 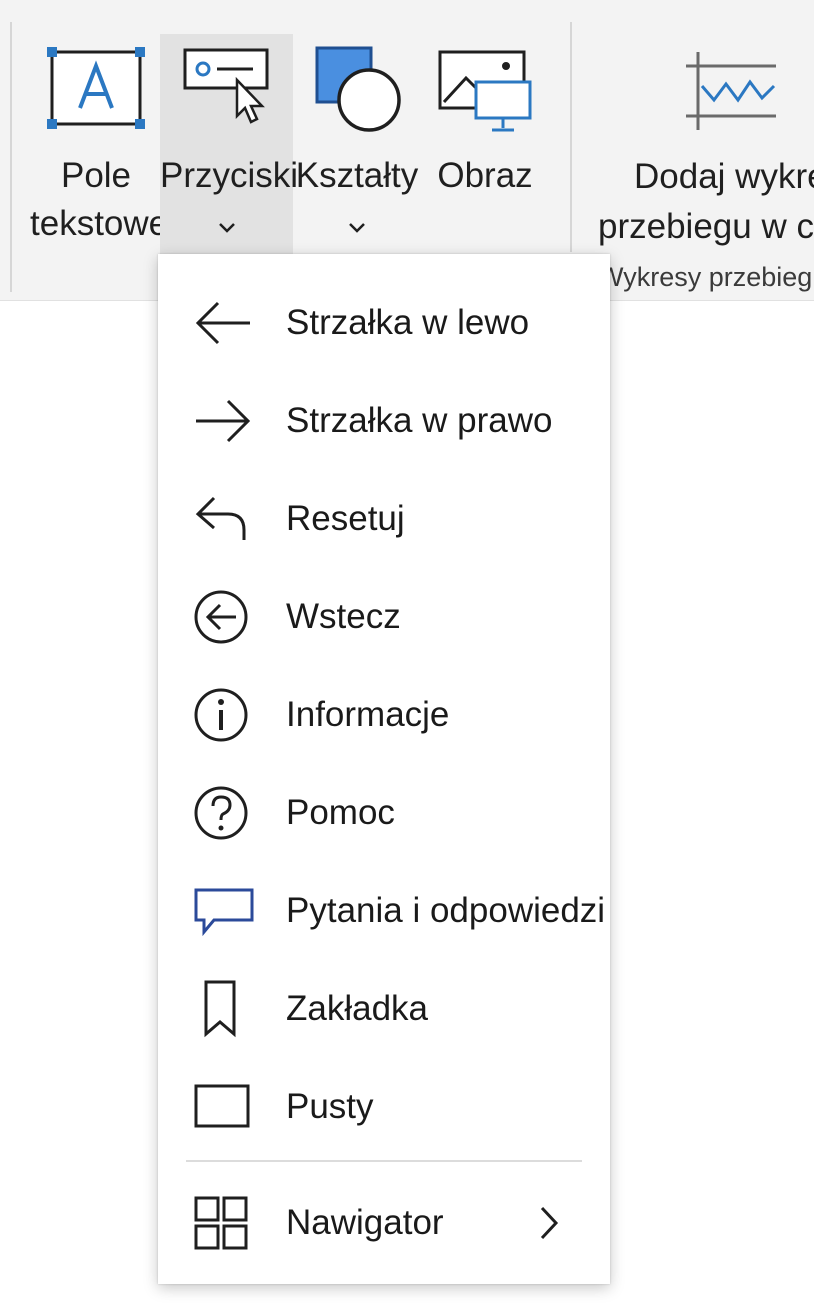 I want to click on text-box-label: Pole tekstowe, so click(x=99, y=199).